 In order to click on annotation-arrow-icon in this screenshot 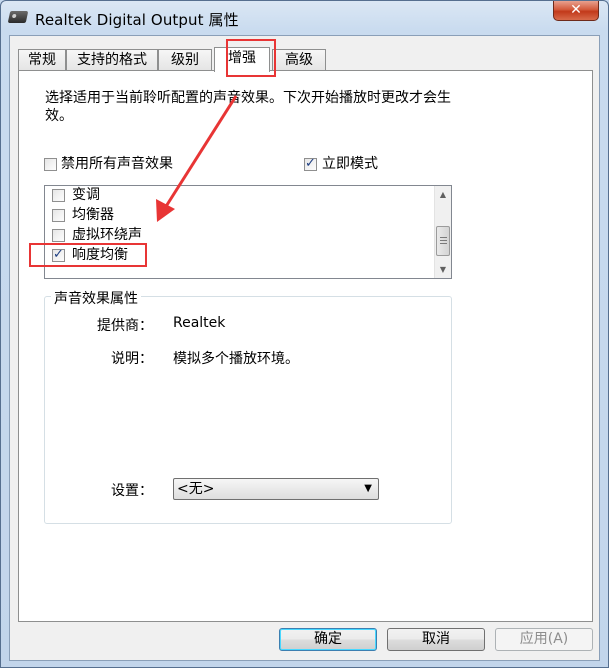, I will do `click(197, 158)`.